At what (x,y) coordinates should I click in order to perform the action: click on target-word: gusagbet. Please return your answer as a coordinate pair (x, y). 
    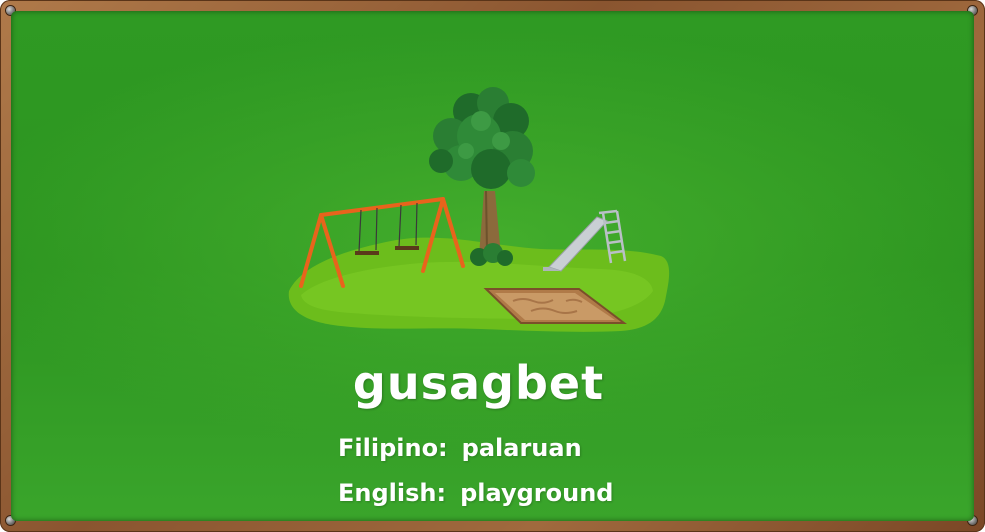
    Looking at the image, I should click on (478, 383).